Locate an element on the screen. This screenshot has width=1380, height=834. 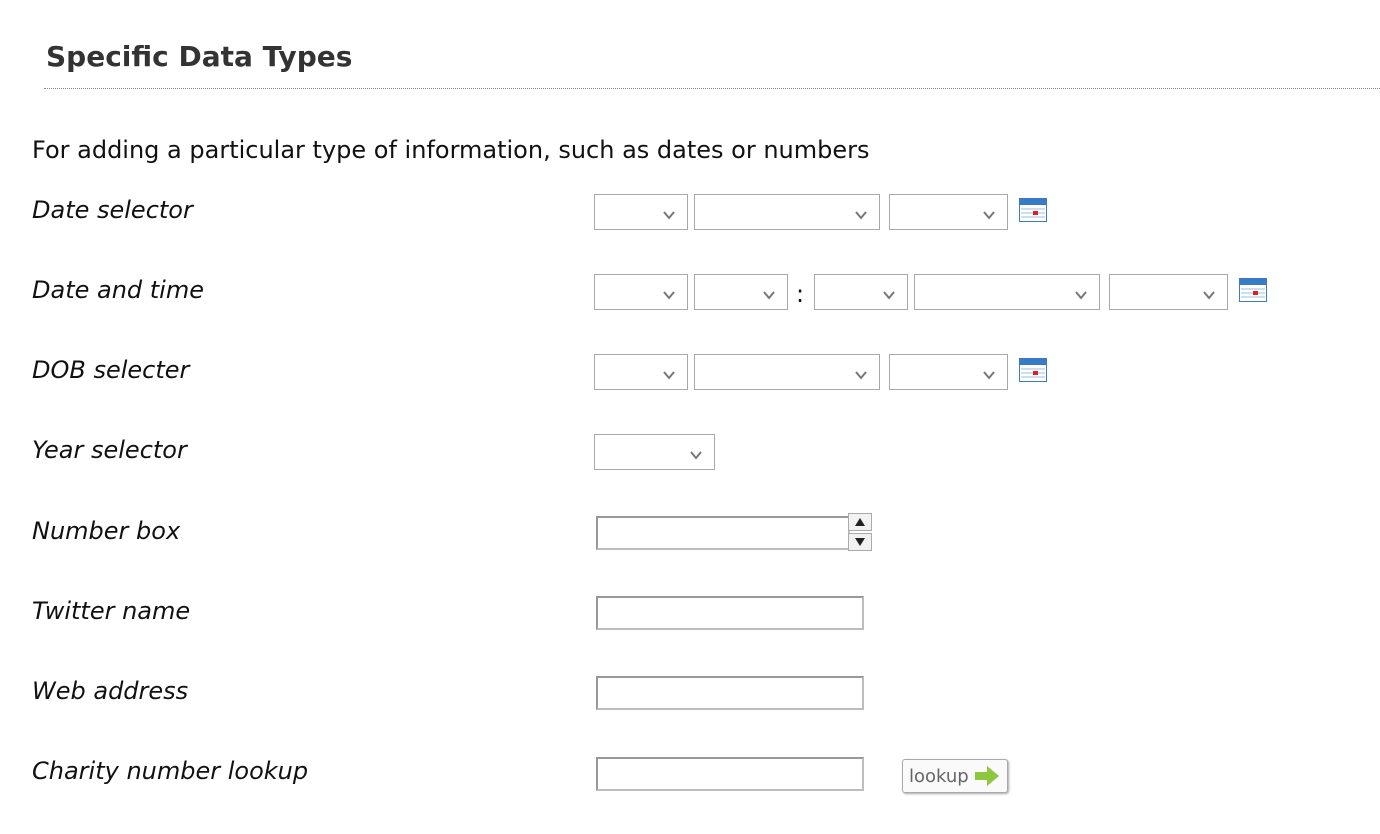
date-and-time-year-select is located at coordinates (1168, 292).